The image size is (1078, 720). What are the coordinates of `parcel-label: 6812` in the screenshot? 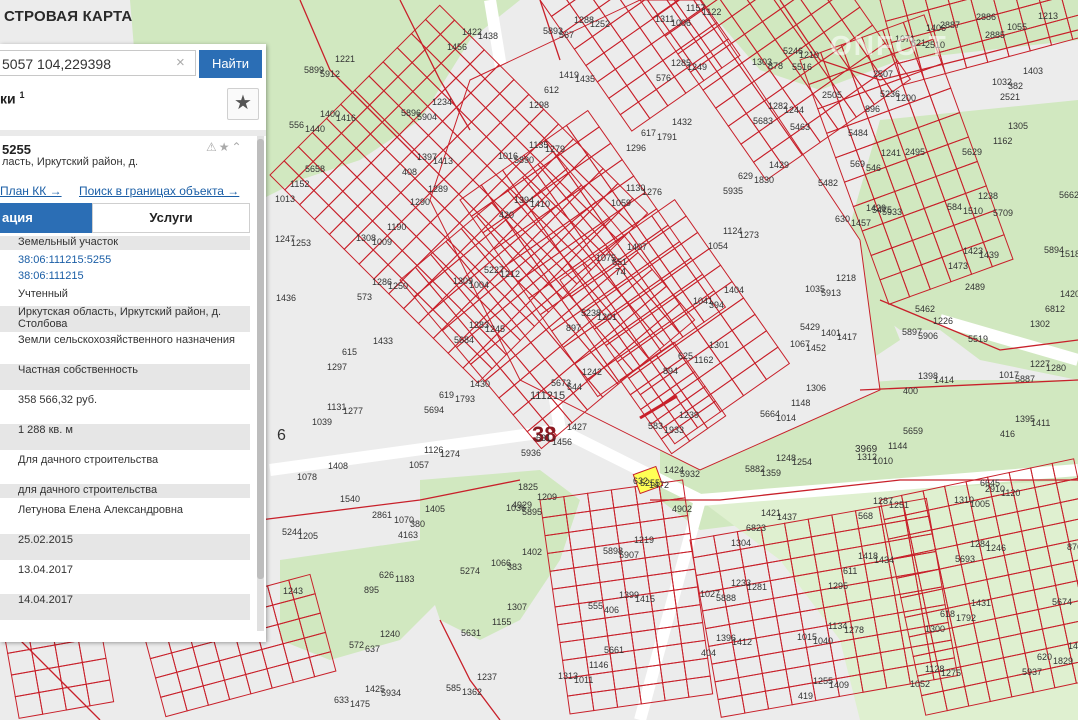 It's located at (1055, 309).